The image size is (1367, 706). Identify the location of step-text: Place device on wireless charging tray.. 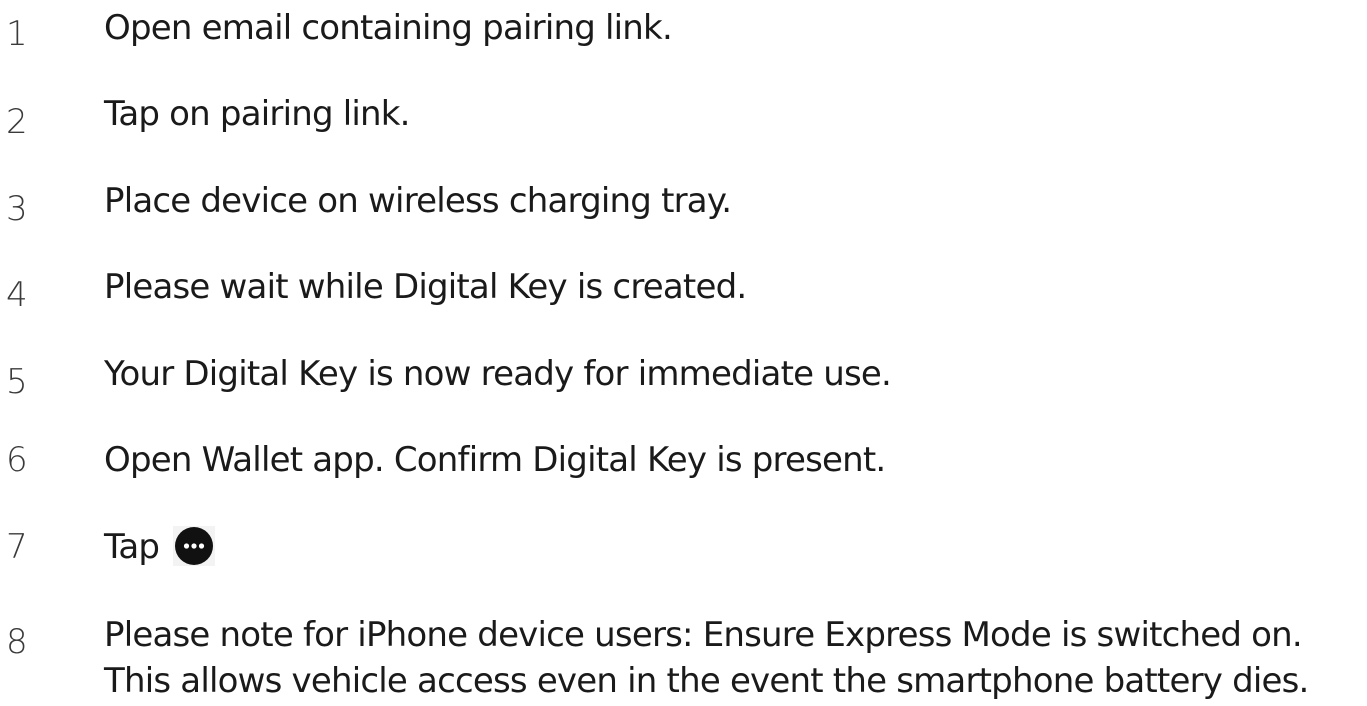
(418, 201).